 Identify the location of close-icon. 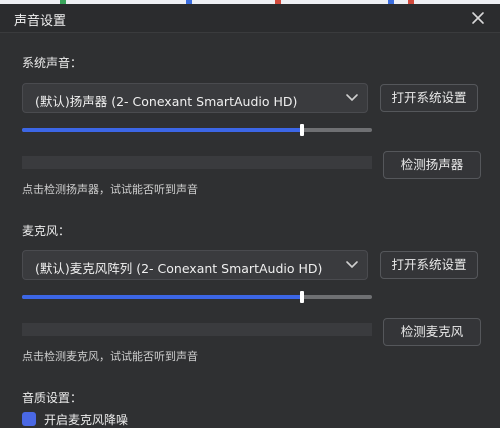
(478, 18).